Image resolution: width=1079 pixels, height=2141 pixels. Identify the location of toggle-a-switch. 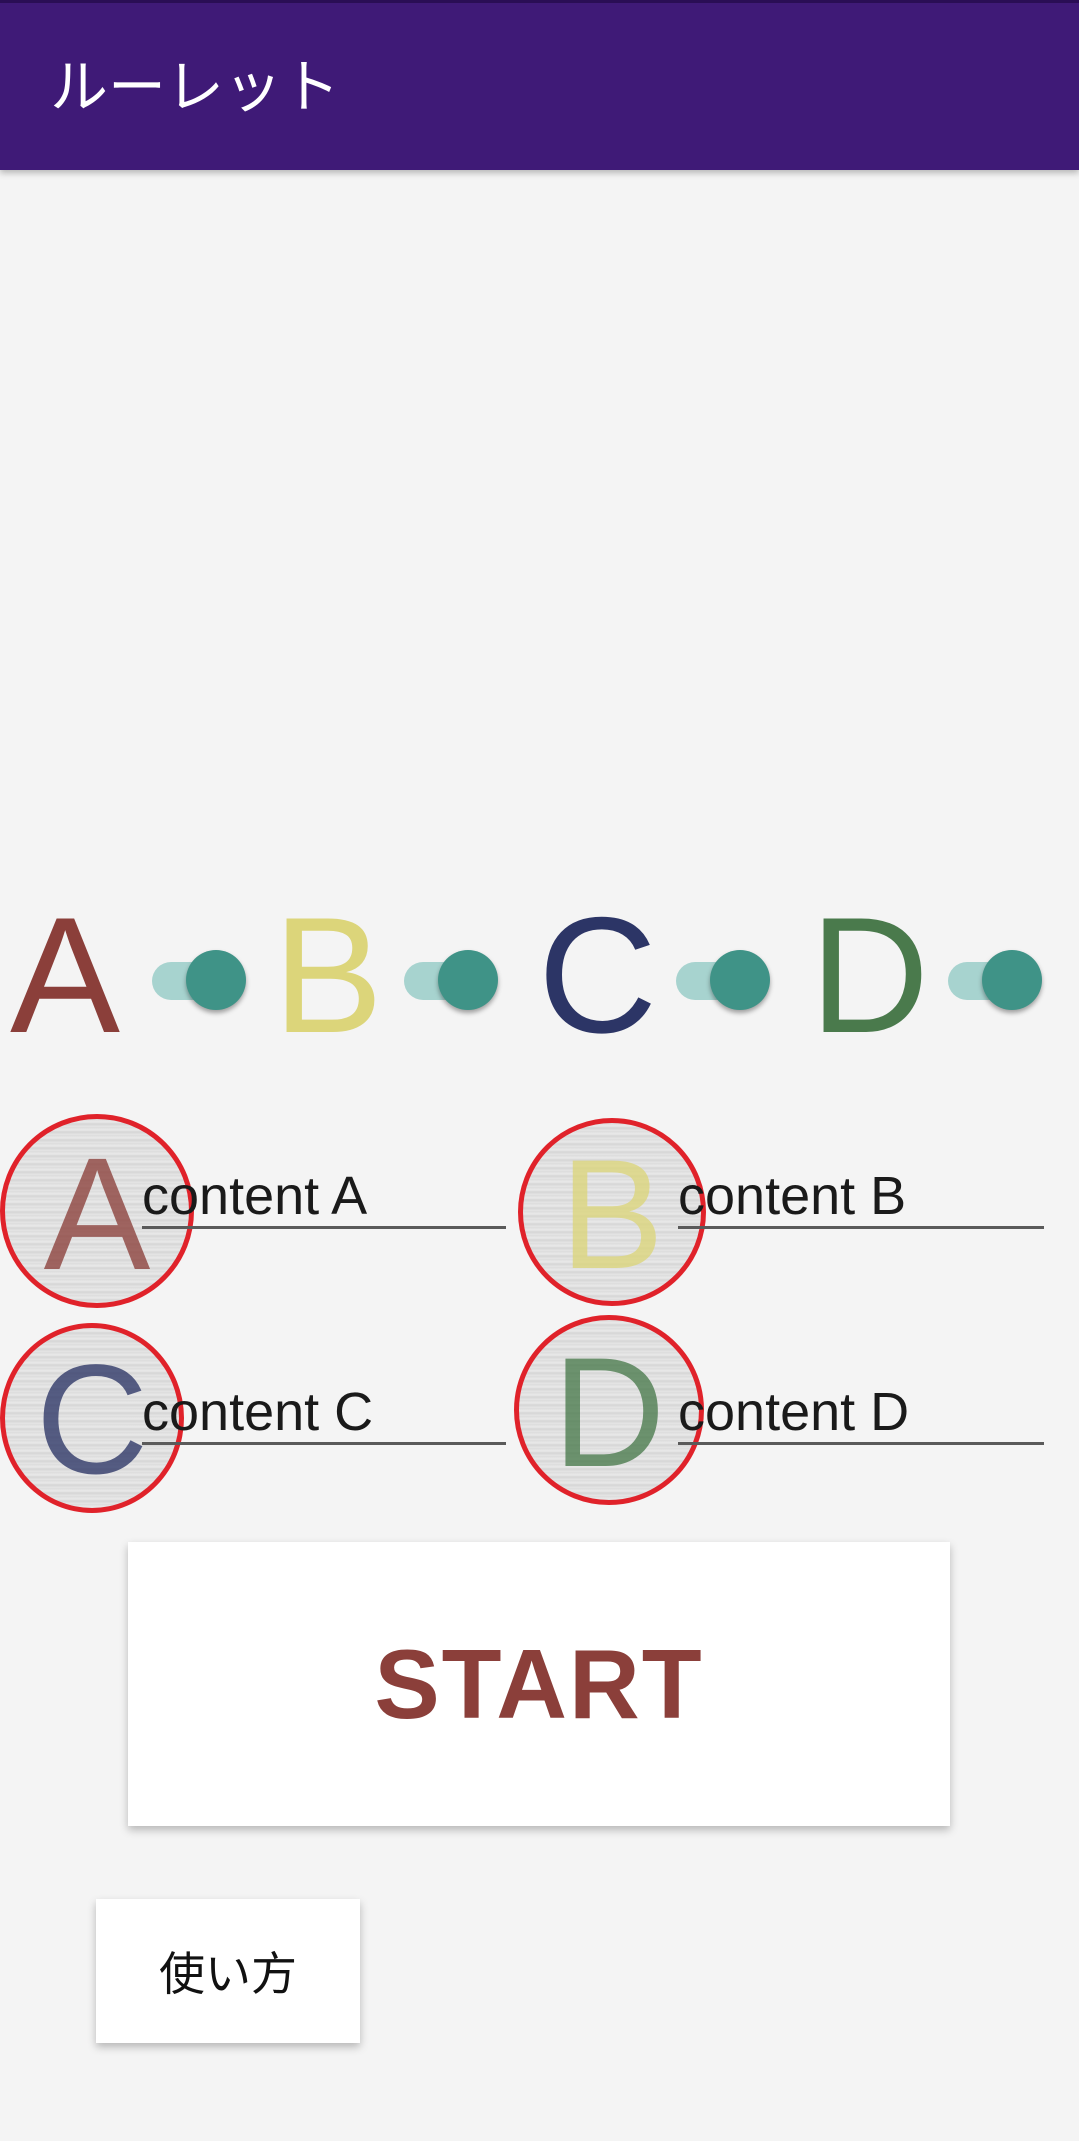
(200, 979).